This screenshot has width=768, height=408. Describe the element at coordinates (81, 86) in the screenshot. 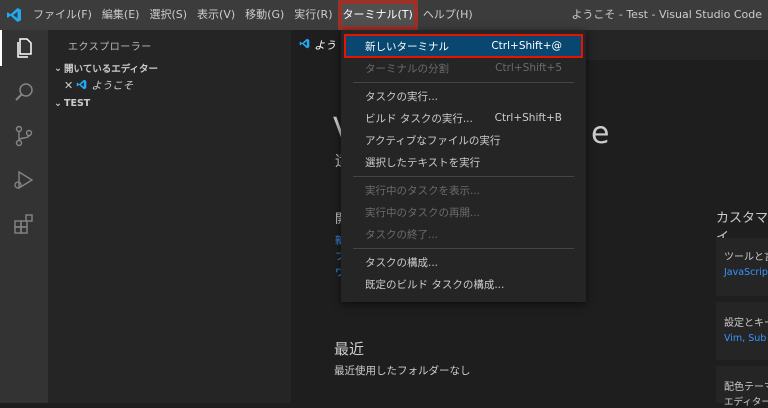

I see `vscode-file-icon` at that location.